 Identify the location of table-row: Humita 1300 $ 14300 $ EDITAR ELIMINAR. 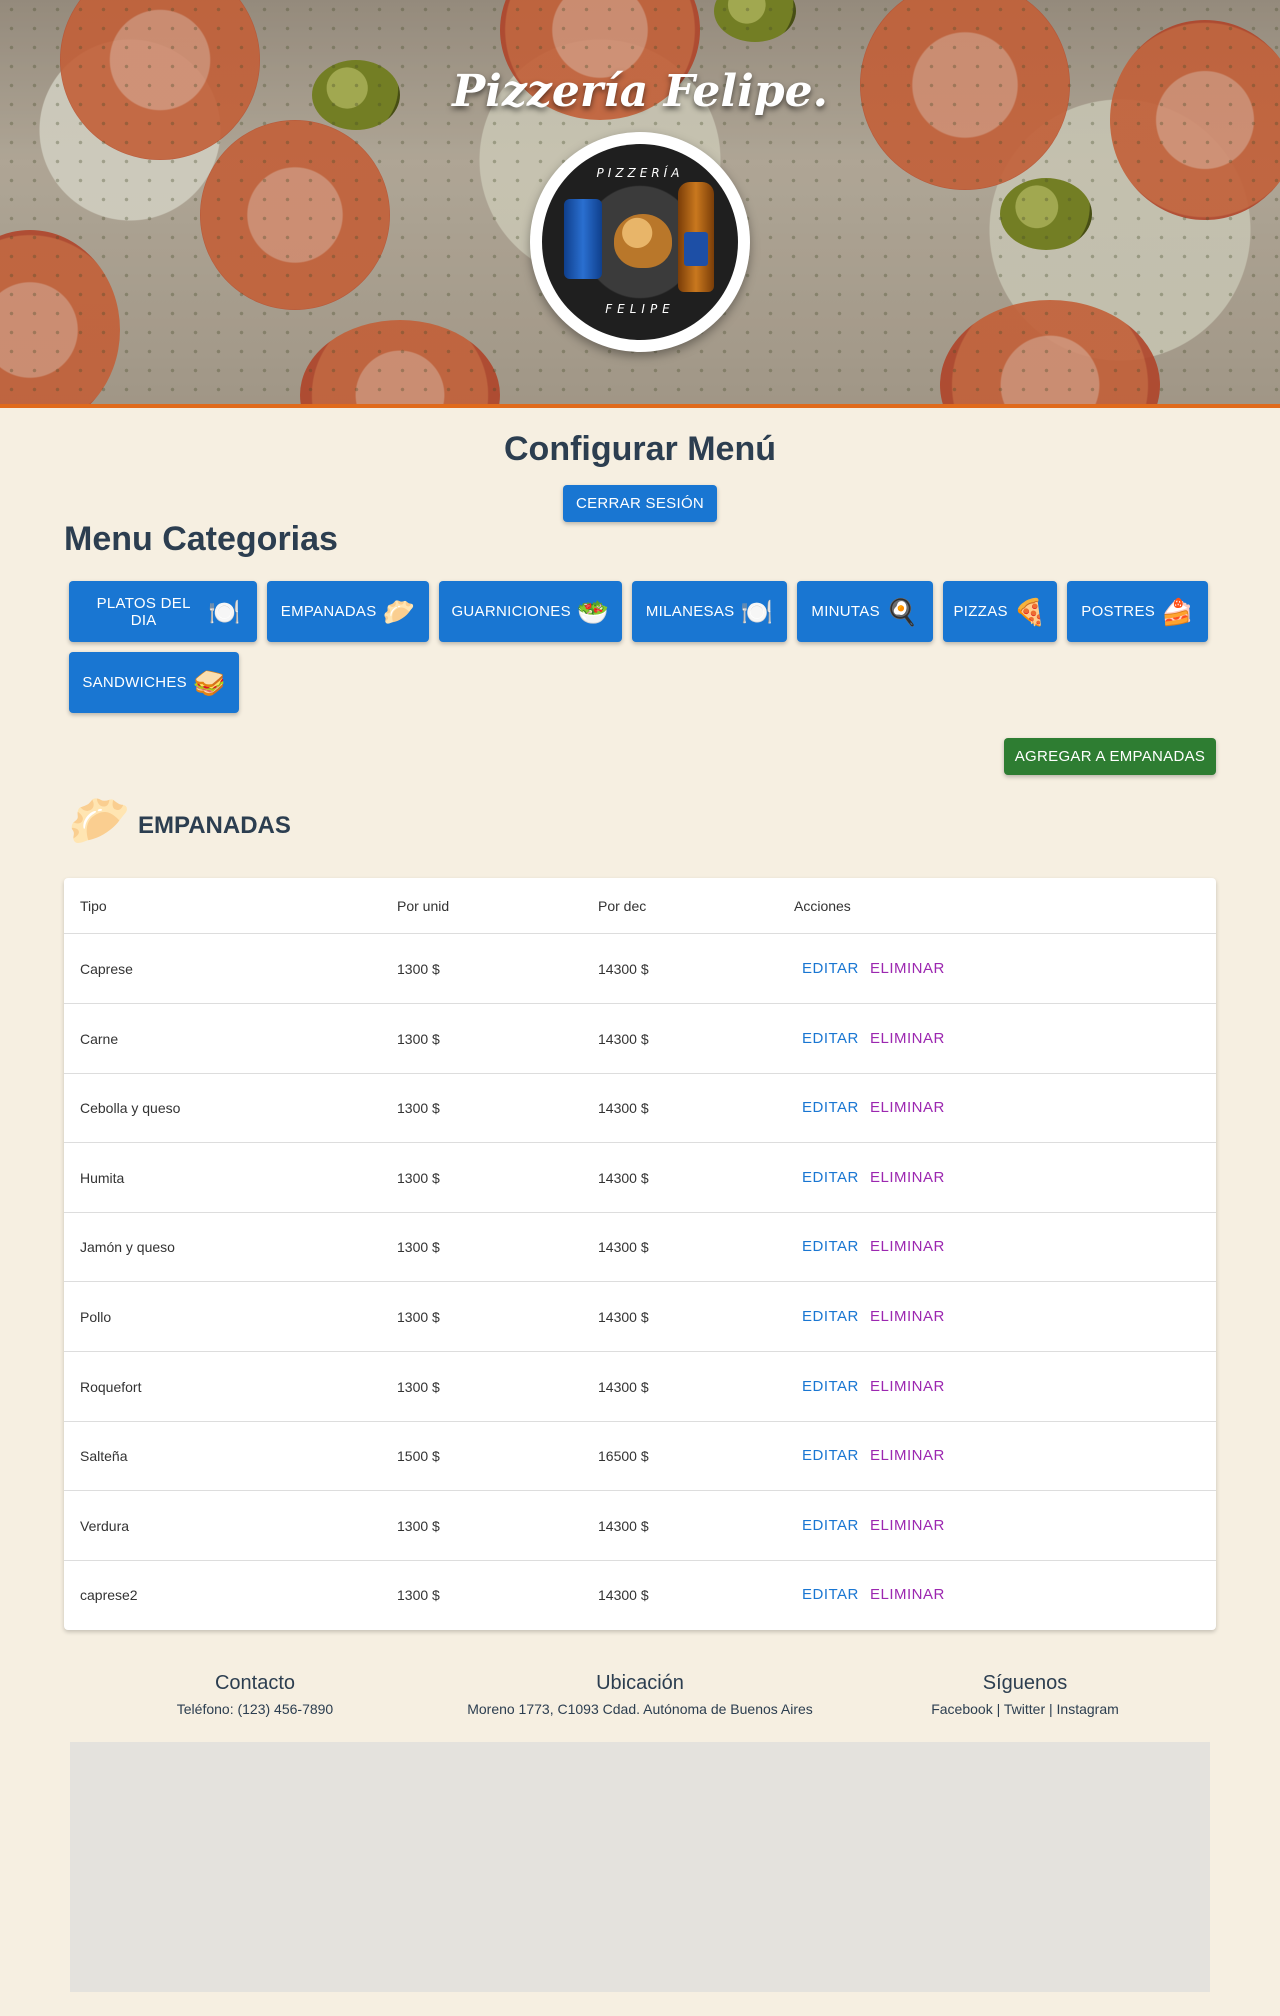
(640, 1178).